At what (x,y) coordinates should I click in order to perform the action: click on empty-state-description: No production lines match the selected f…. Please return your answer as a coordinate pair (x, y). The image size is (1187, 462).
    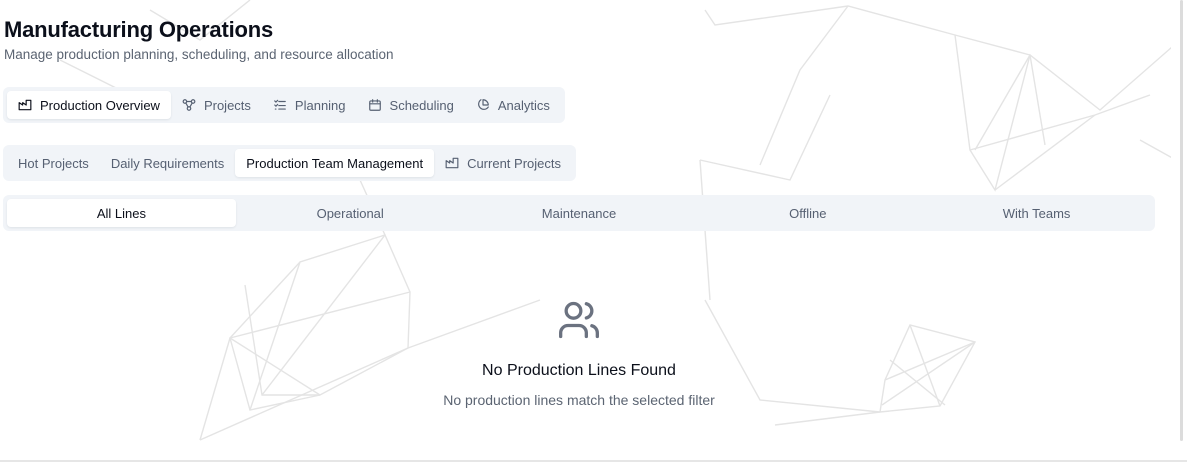
    Looking at the image, I should click on (579, 400).